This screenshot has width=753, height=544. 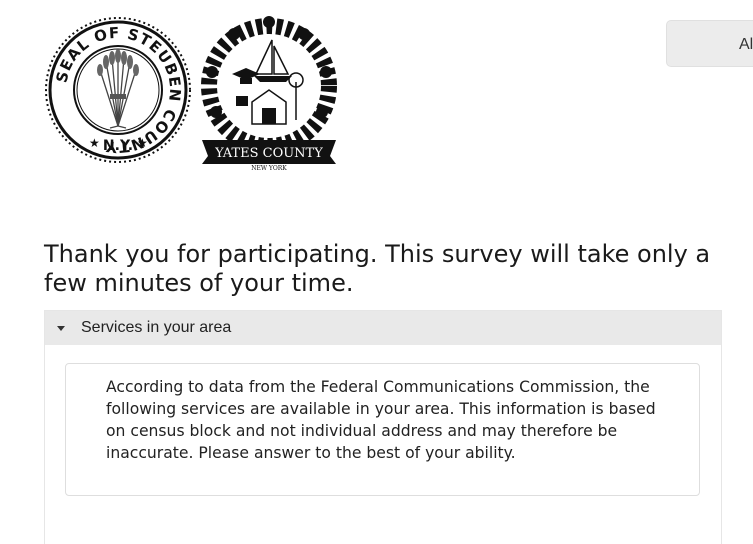 What do you see at coordinates (709, 43) in the screenshot?
I see `top-right-button: Al` at bounding box center [709, 43].